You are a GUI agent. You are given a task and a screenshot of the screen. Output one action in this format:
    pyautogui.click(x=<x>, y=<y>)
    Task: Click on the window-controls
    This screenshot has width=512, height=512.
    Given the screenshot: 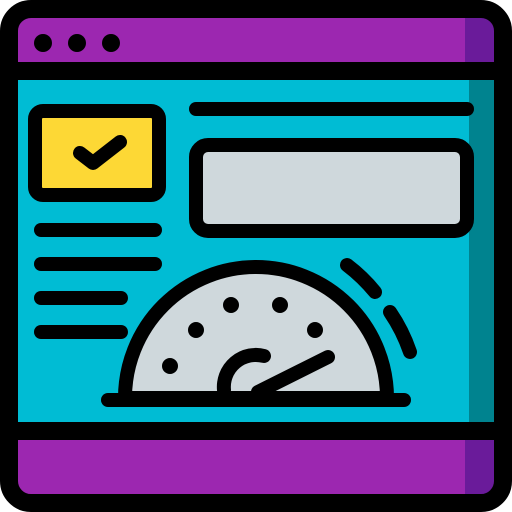 What is the action you would take?
    pyautogui.click(x=77, y=43)
    